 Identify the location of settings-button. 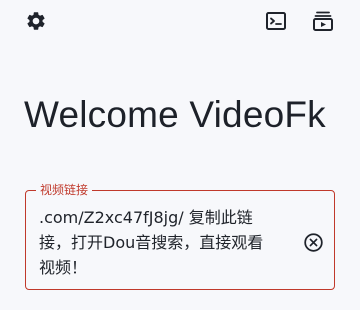
(36, 21).